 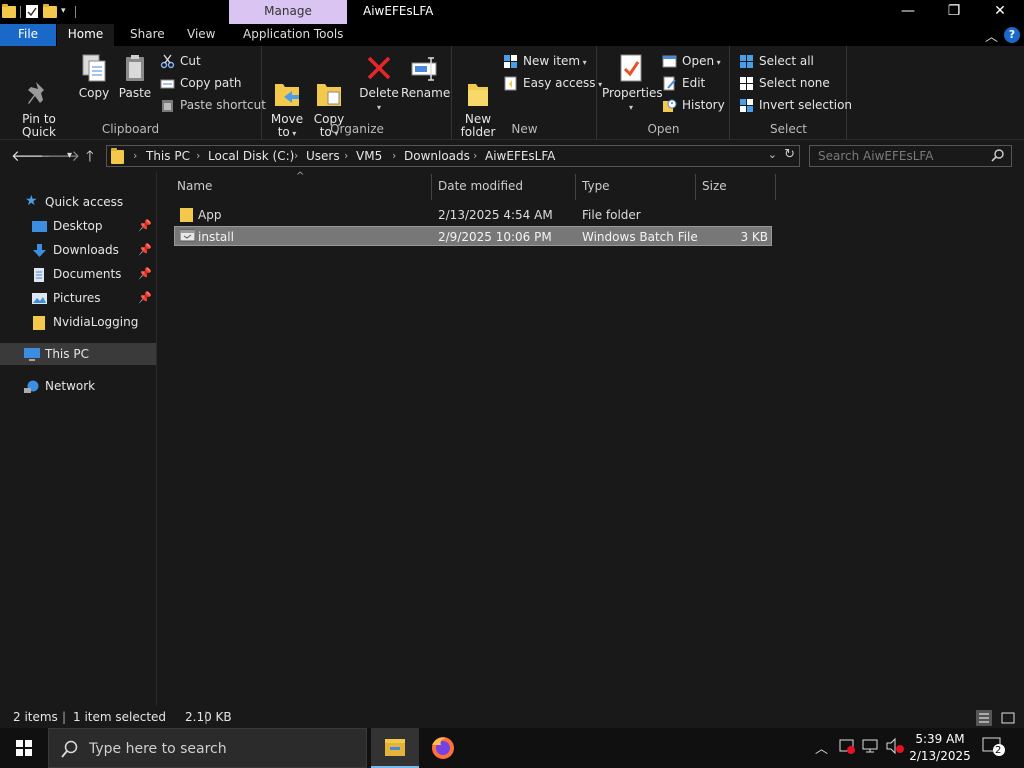 I want to click on taskbar-search-box, so click(x=207, y=748).